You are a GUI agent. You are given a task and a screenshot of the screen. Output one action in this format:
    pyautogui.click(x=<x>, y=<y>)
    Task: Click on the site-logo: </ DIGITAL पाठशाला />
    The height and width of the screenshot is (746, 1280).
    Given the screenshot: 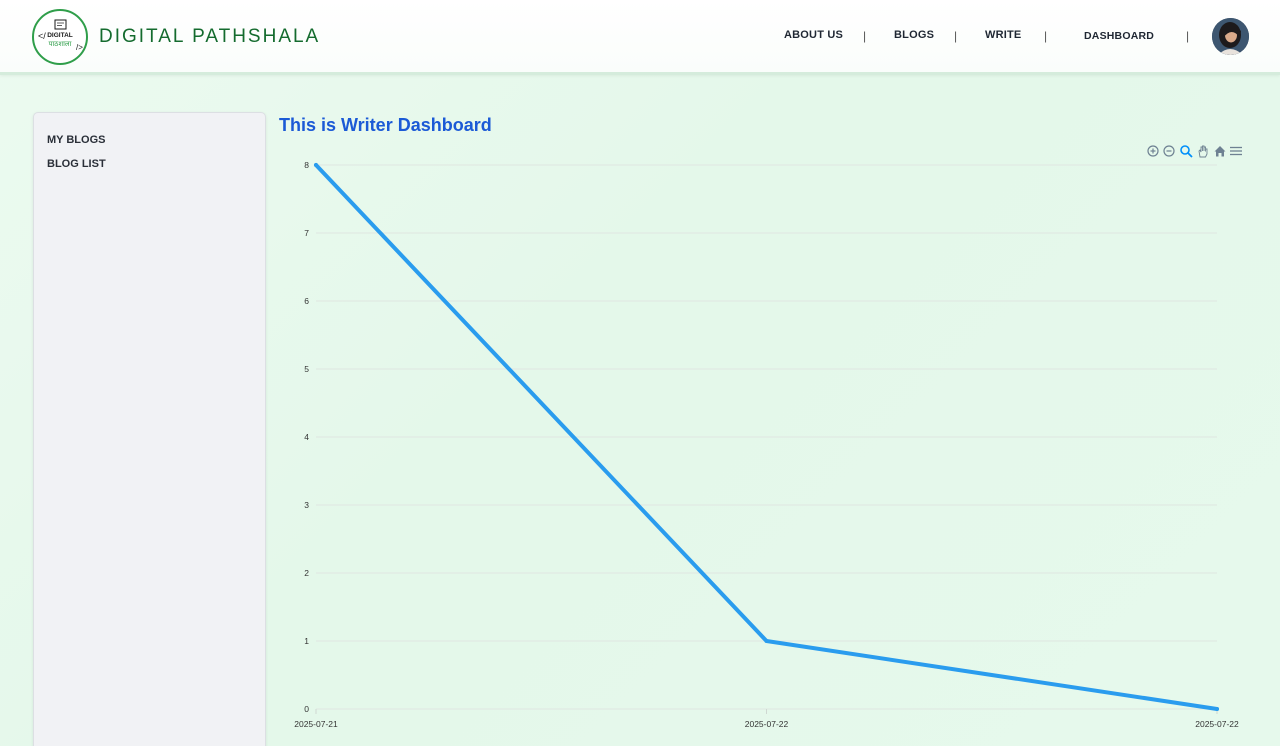 What is the action you would take?
    pyautogui.click(x=60, y=37)
    